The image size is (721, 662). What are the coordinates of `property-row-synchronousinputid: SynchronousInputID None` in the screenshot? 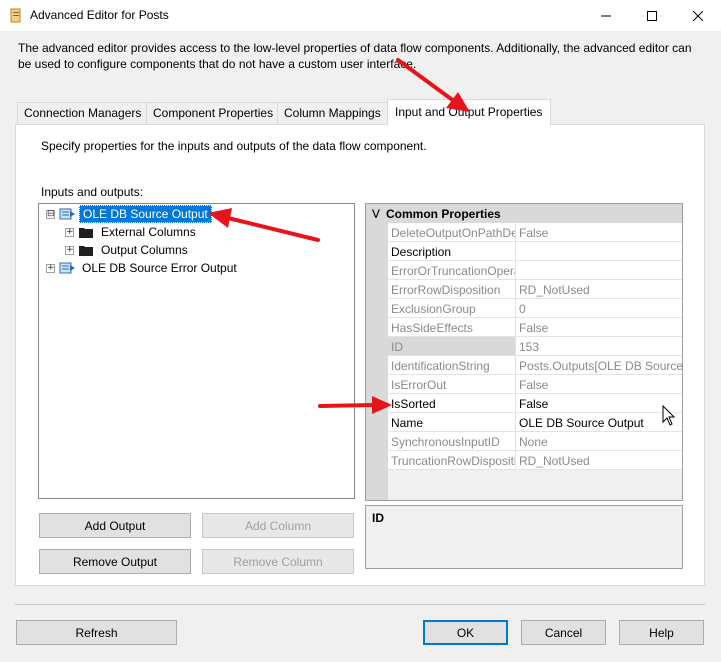 It's located at (535, 441).